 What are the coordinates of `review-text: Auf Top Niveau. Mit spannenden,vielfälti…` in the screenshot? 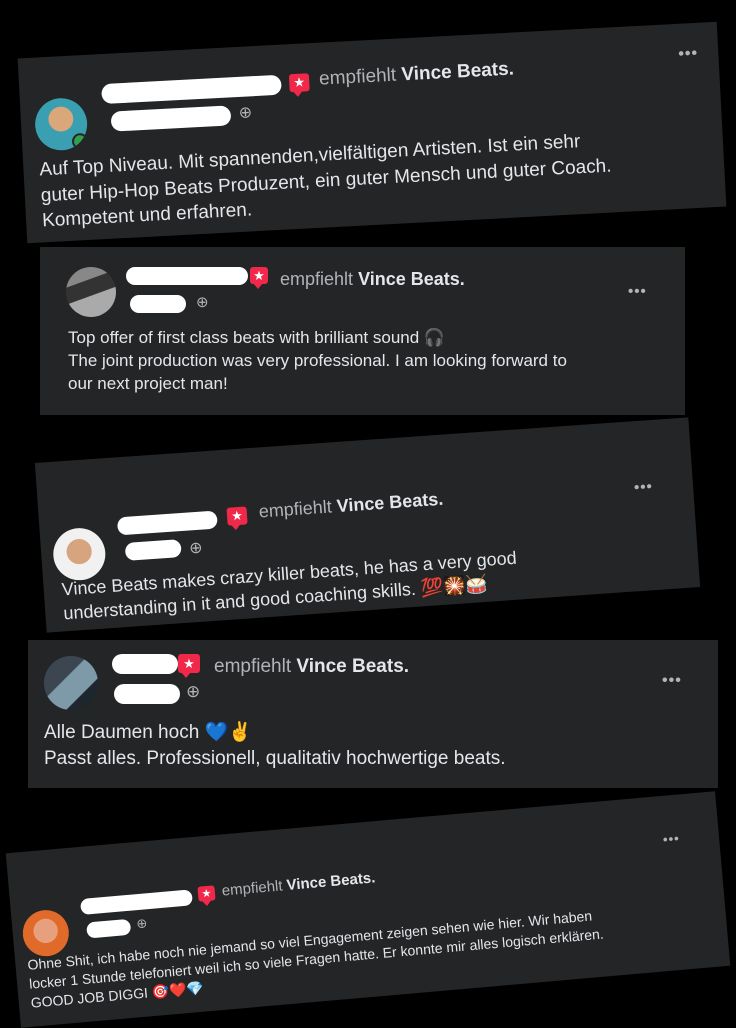 It's located at (325, 181).